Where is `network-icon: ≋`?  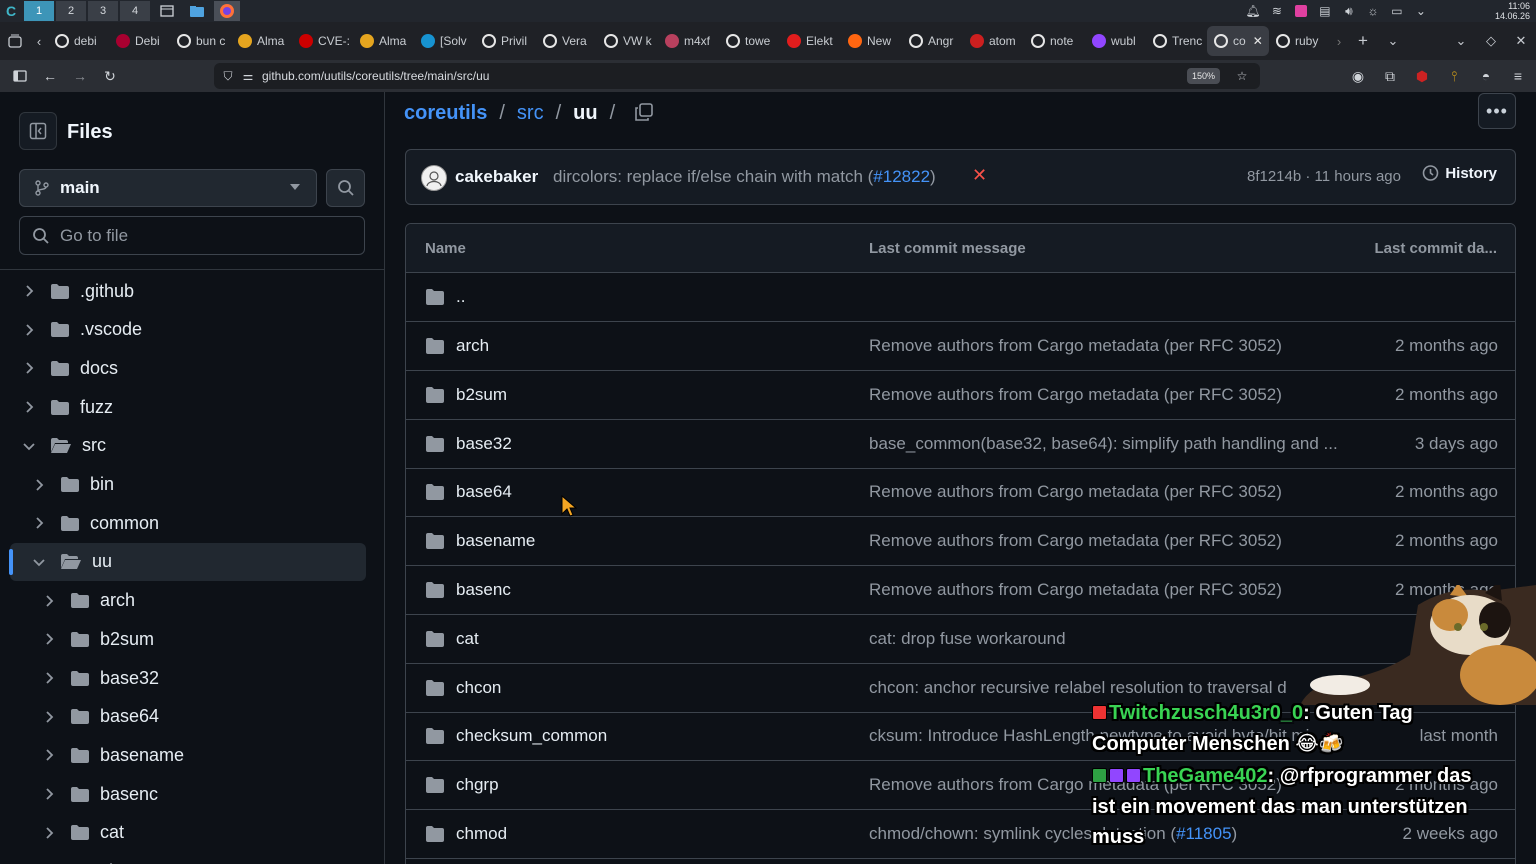 network-icon: ≋ is located at coordinates (1277, 11).